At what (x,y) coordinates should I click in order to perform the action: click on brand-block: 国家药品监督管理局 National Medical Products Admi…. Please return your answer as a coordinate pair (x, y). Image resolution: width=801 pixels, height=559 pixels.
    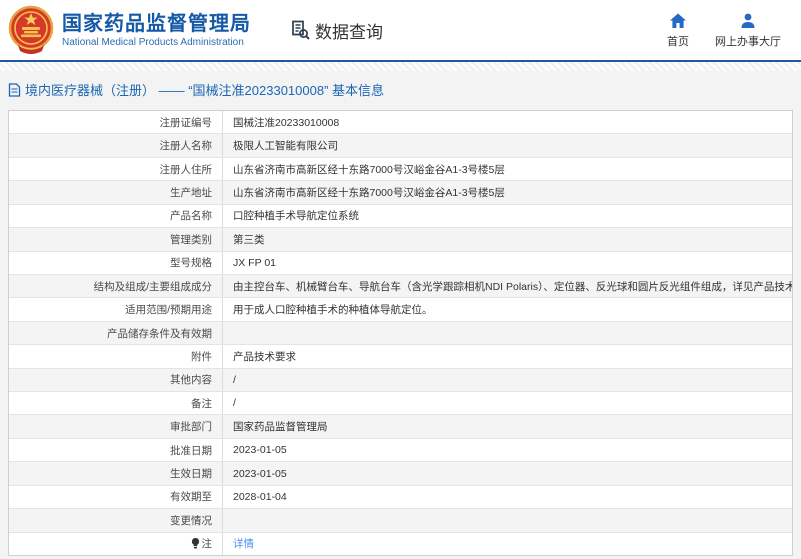
    Looking at the image, I should click on (156, 30).